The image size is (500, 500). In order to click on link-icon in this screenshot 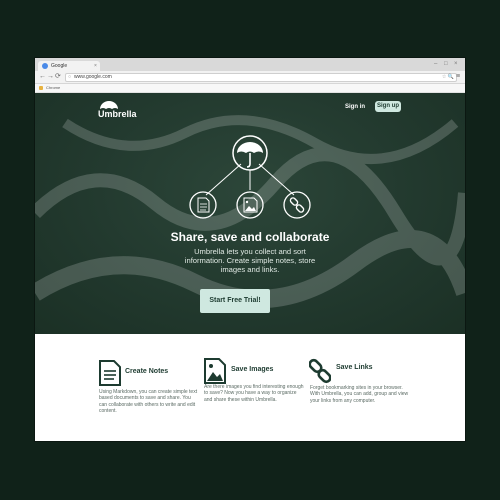, I will do `click(320, 371)`.